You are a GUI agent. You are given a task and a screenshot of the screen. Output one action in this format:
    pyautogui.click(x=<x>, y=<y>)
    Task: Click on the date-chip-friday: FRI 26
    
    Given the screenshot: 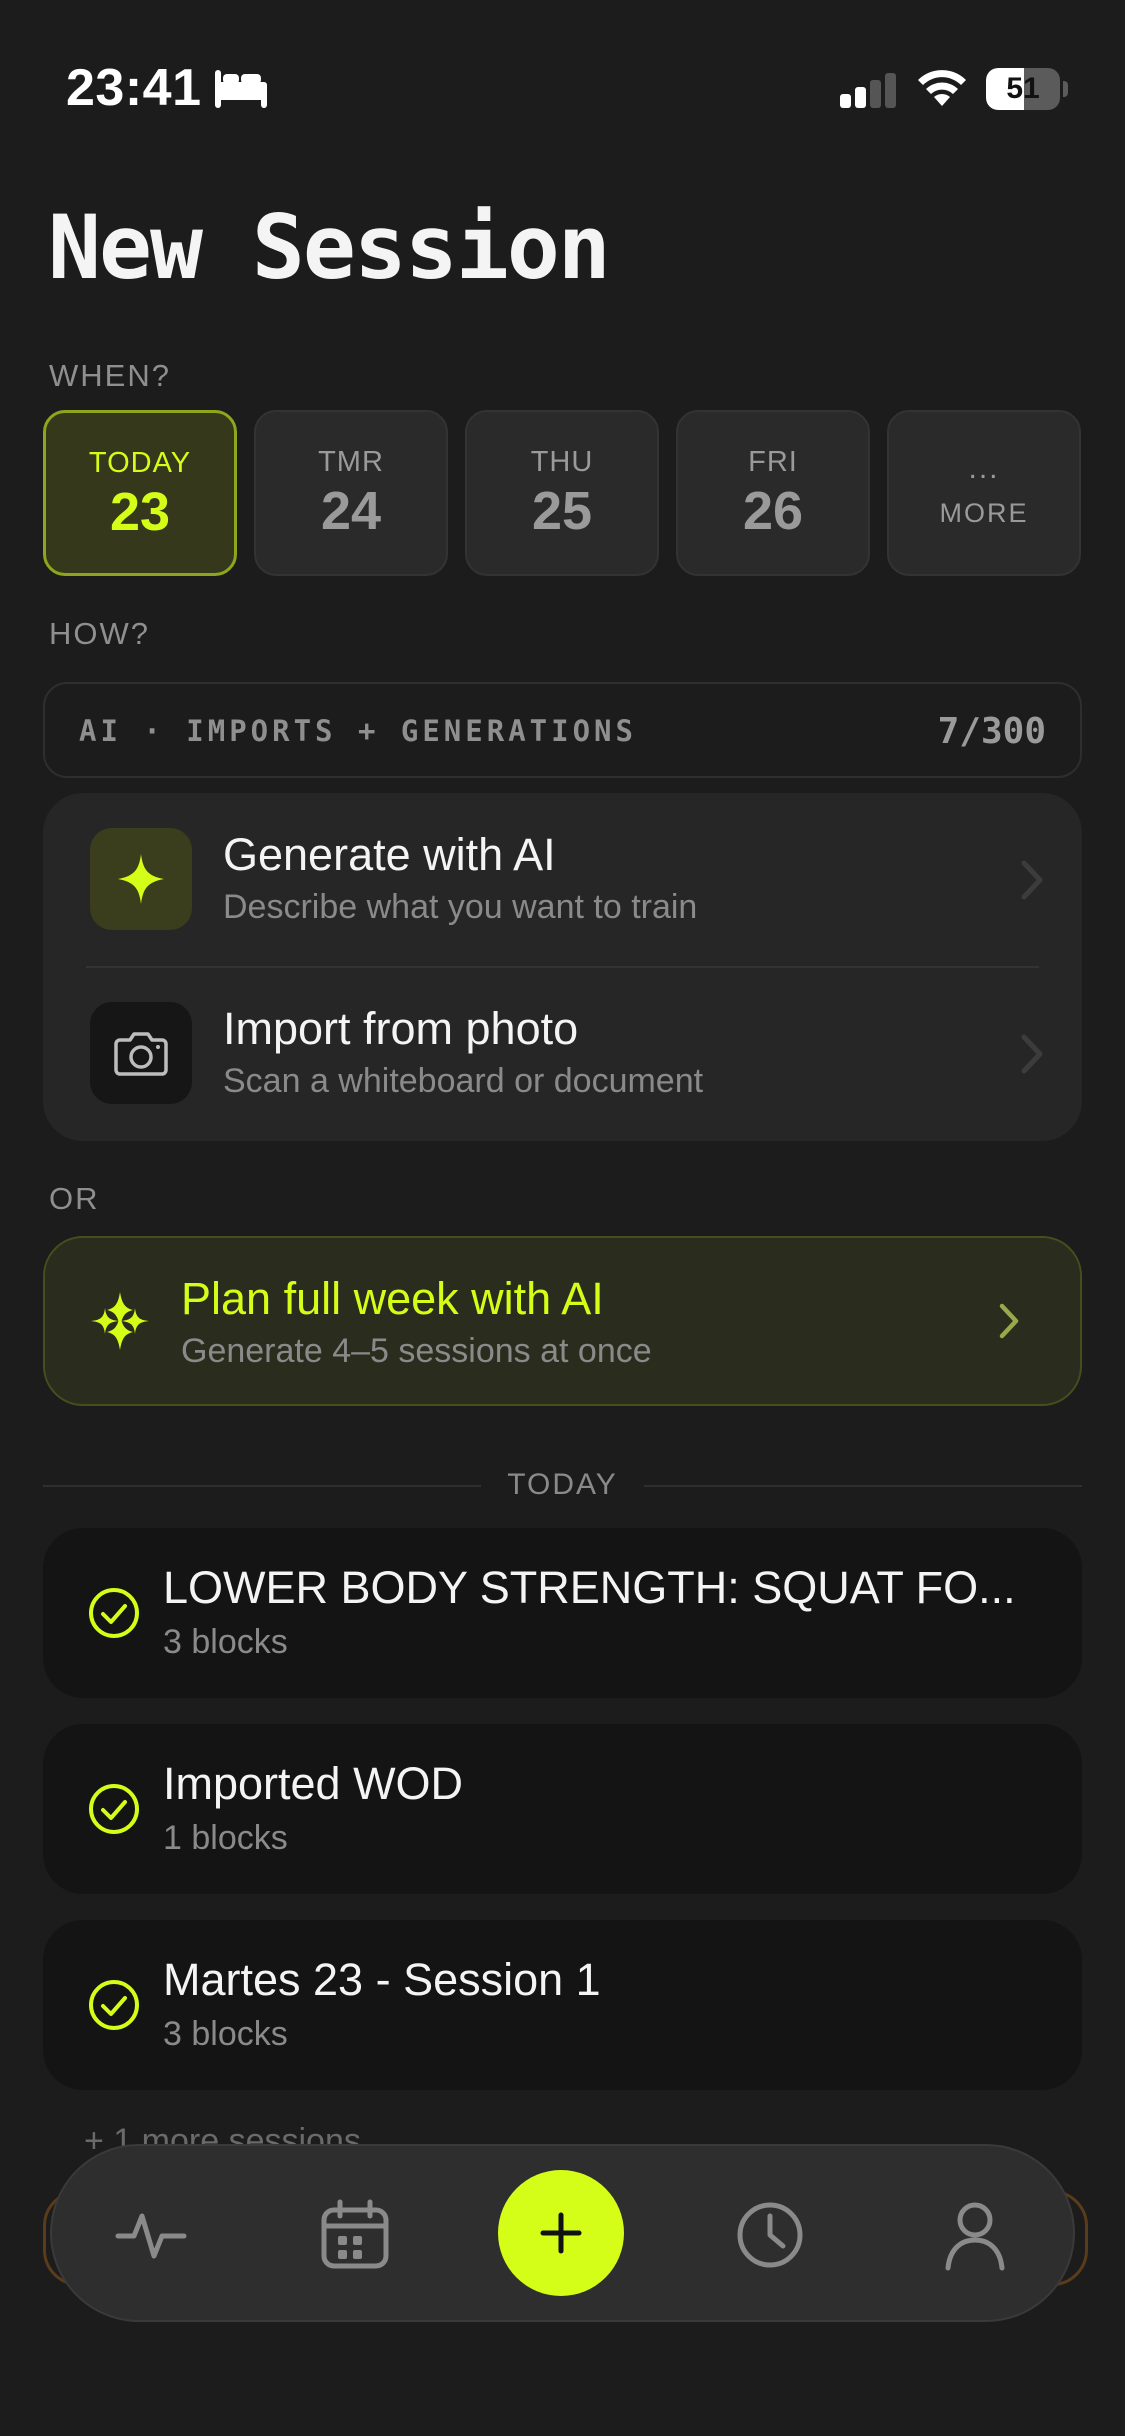 What is the action you would take?
    pyautogui.click(x=773, y=493)
    